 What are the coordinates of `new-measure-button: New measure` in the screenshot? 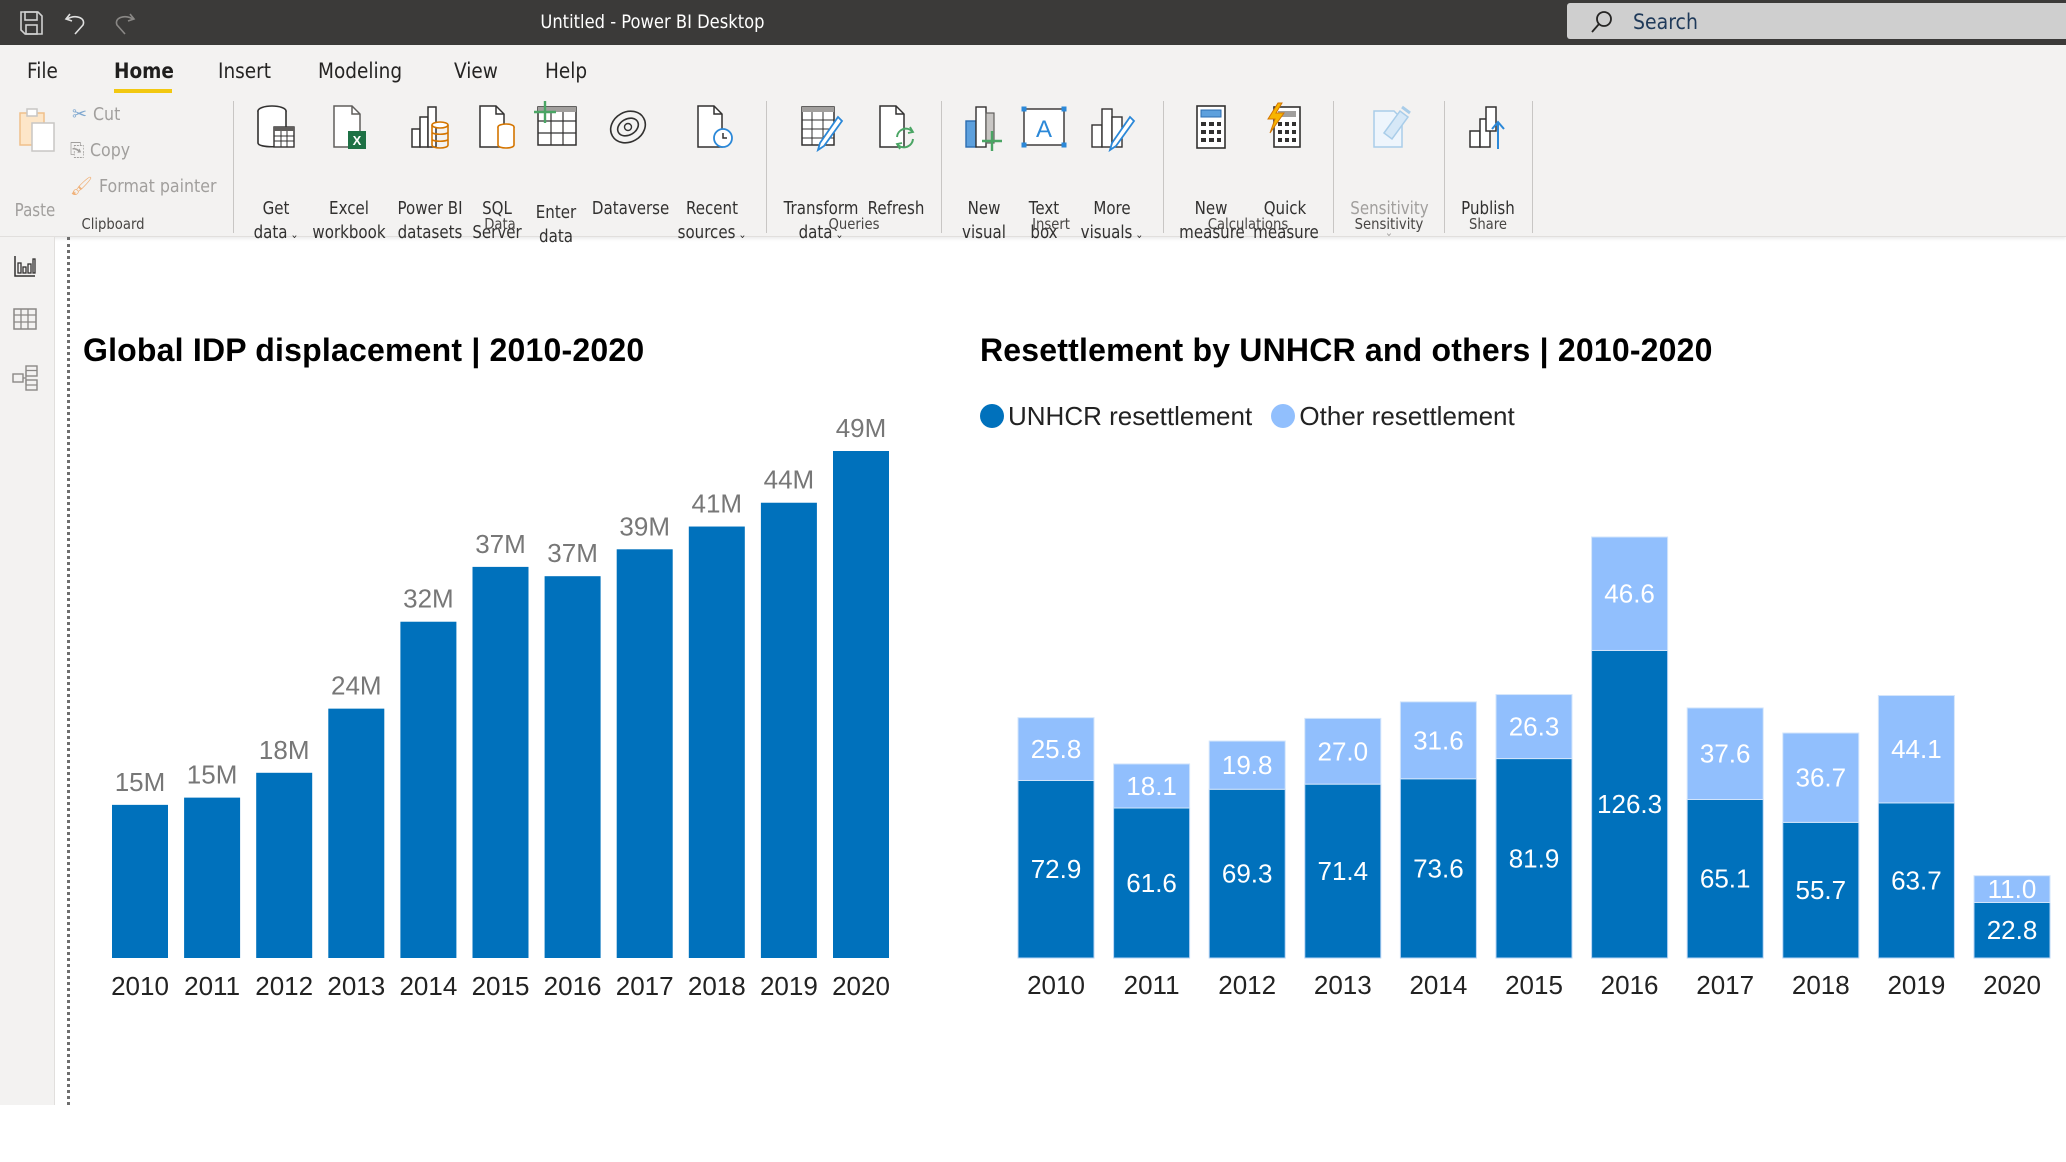 It's located at (1211, 173).